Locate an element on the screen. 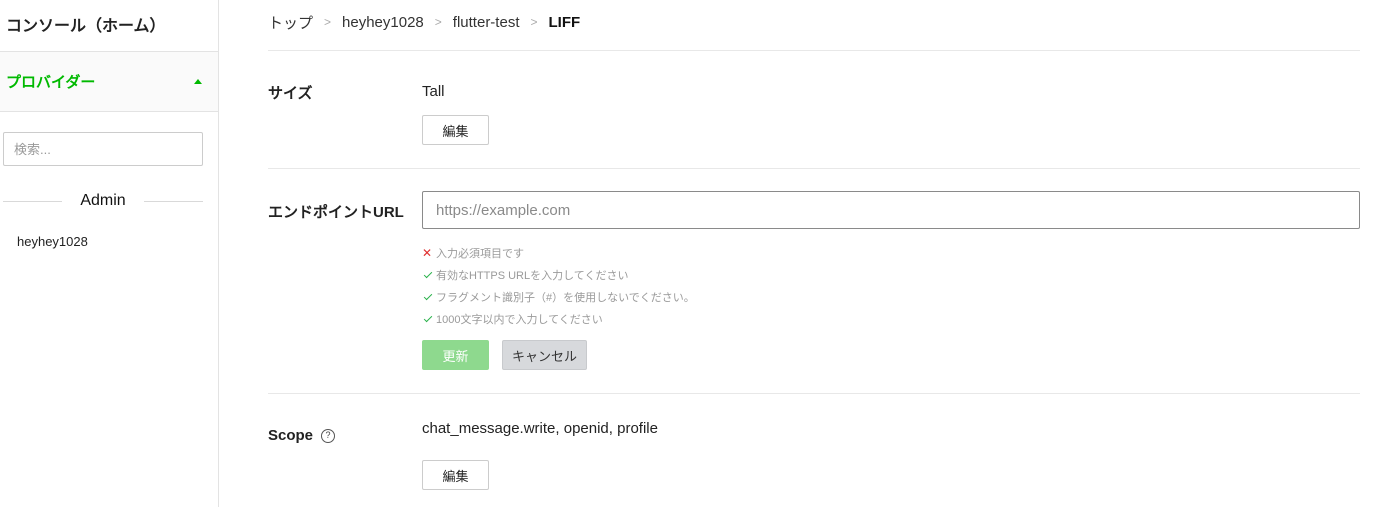  endpoint-url-label: エンドポイントURL is located at coordinates (336, 212).